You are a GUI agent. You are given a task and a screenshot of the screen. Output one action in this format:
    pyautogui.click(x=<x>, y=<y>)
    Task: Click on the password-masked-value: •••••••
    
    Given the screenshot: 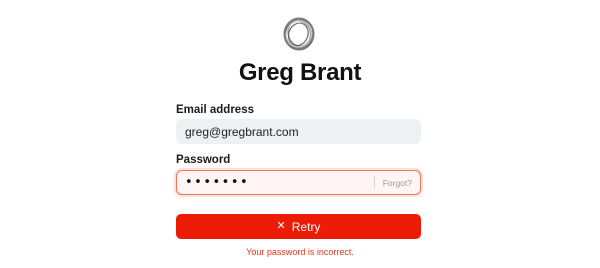 What is the action you would take?
    pyautogui.click(x=275, y=182)
    